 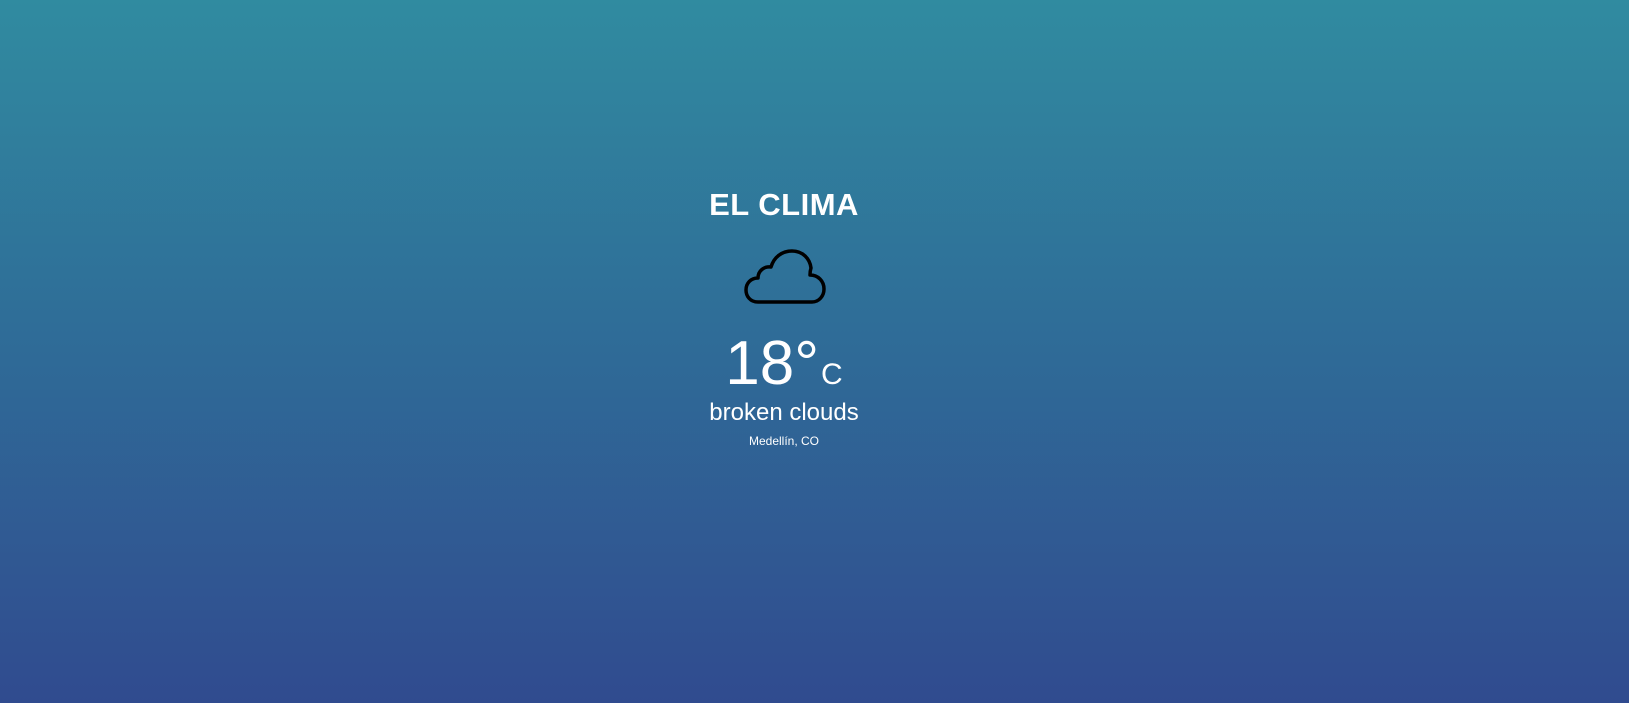 I want to click on cloud-icon, so click(x=785, y=278).